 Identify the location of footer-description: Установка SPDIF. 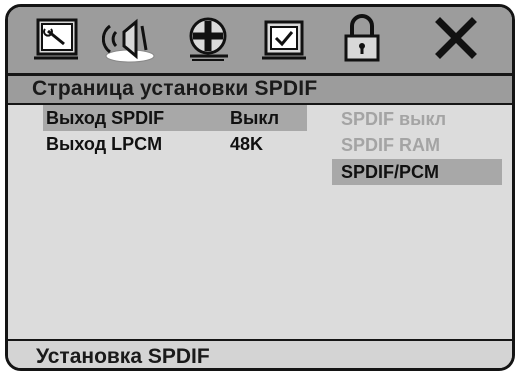
(123, 356).